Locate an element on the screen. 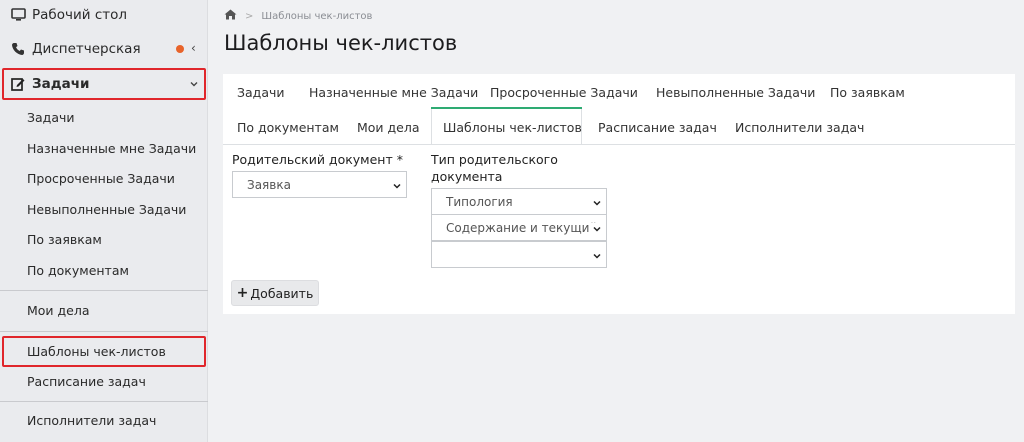  parent-type-label: Тип родительского документа is located at coordinates (494, 168).